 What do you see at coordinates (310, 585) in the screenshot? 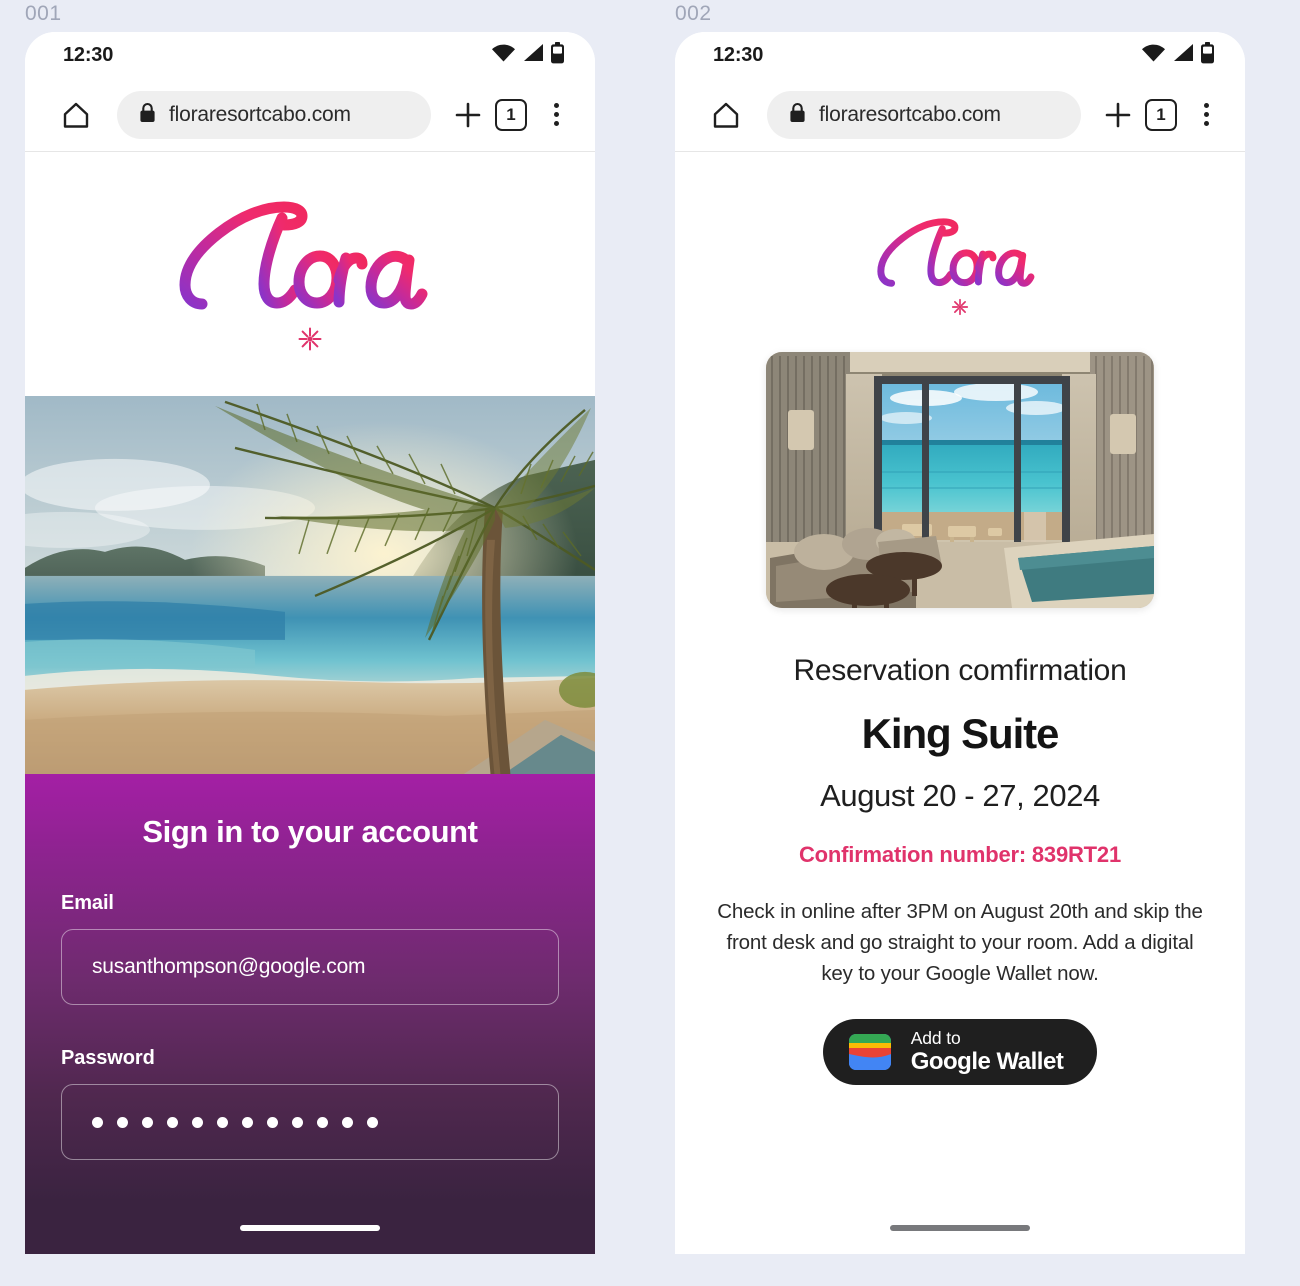
I see `beach-hero-image` at bounding box center [310, 585].